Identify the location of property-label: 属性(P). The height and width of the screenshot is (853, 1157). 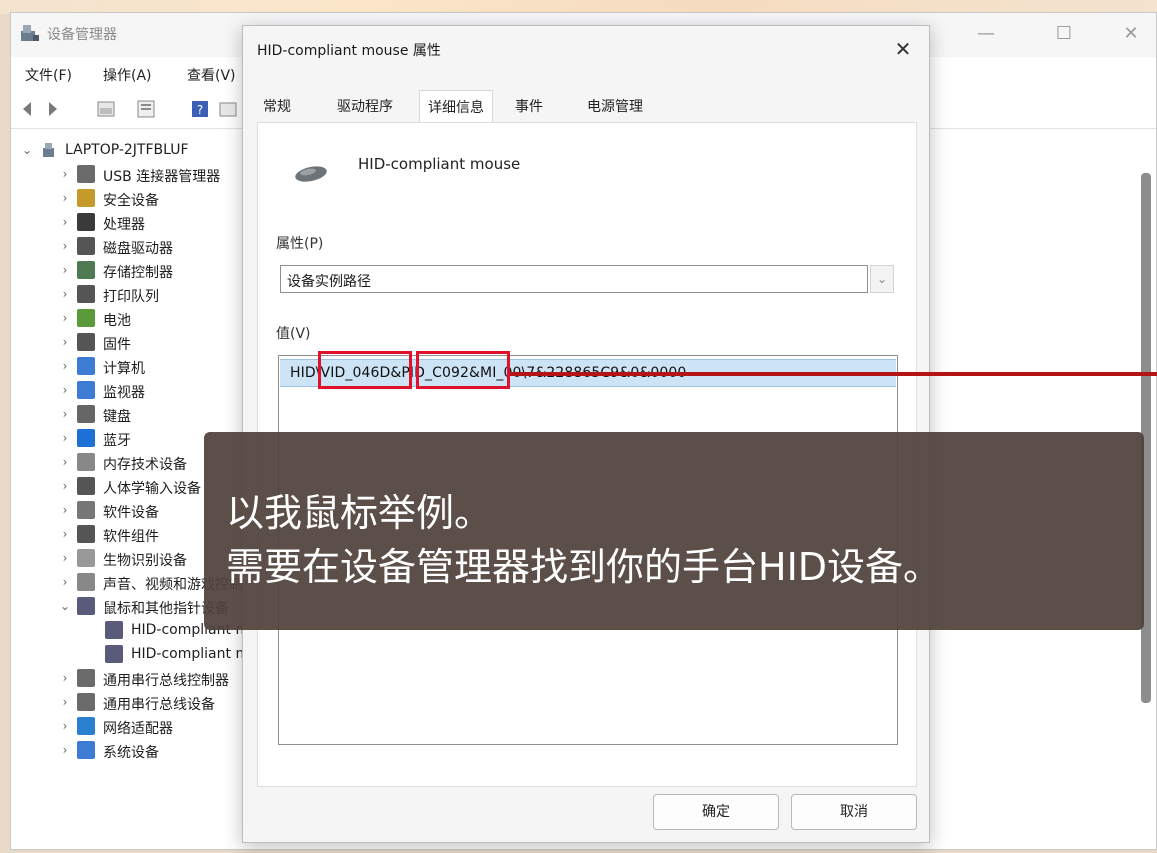
(300, 244).